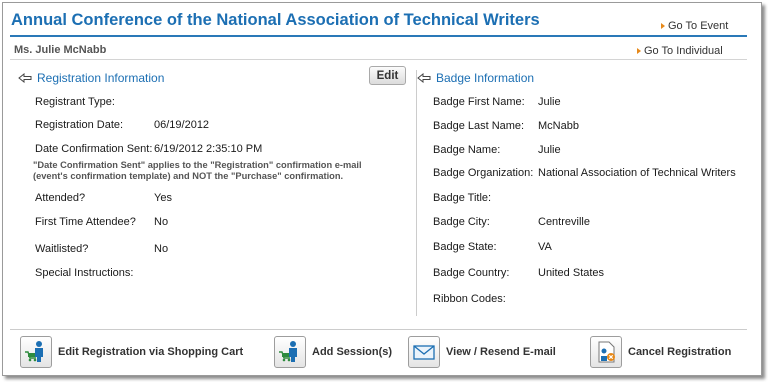  Describe the element at coordinates (79, 125) in the screenshot. I see `registration-date-label: Registration Date:` at that location.